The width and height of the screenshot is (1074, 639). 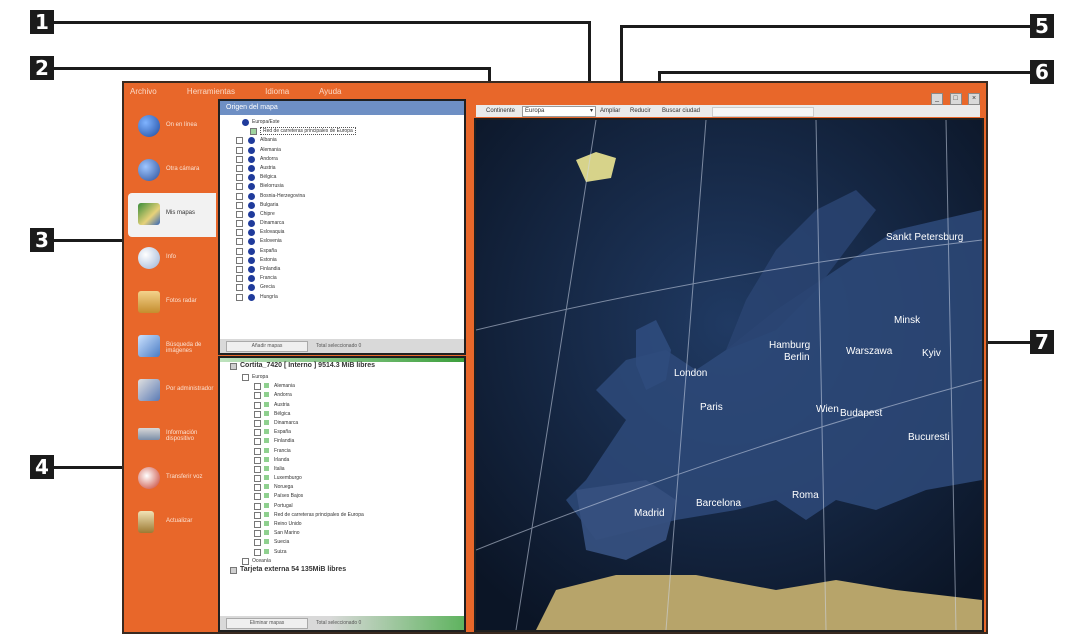 I want to click on menu-idioma: Idioma, so click(x=277, y=91).